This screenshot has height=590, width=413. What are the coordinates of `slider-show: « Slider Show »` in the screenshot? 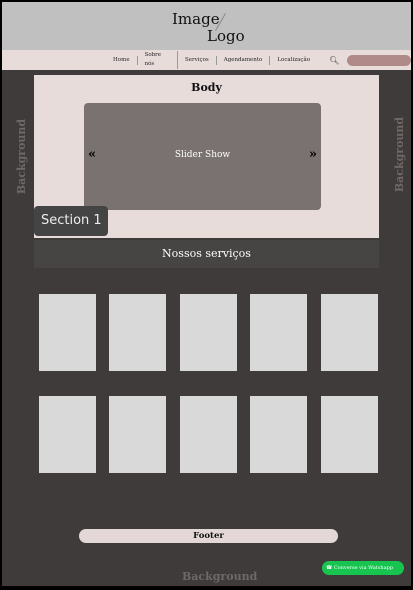 It's located at (202, 156).